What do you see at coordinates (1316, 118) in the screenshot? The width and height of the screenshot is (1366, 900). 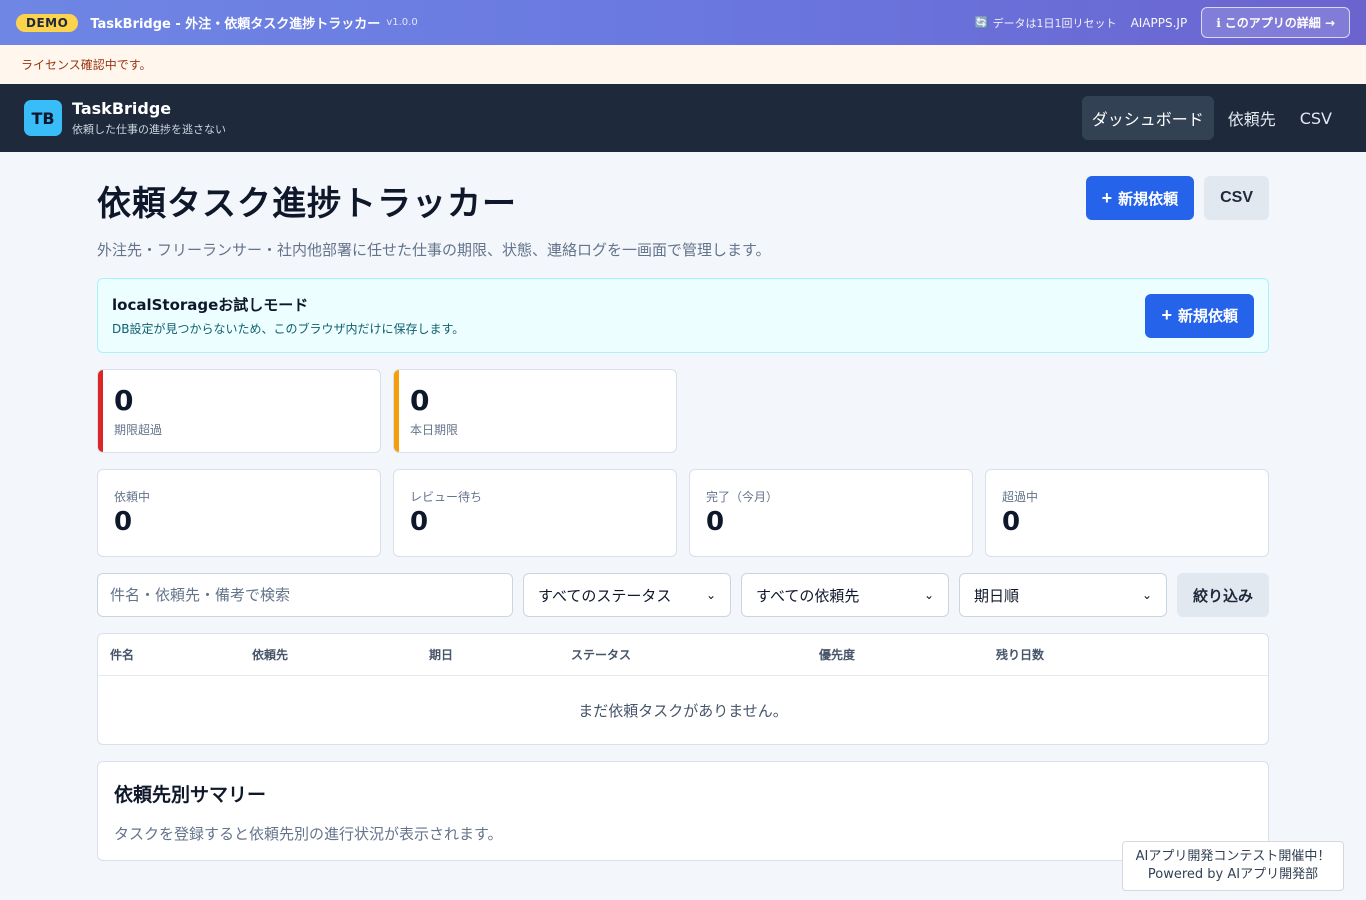 I see `nav-csv: CSV` at bounding box center [1316, 118].